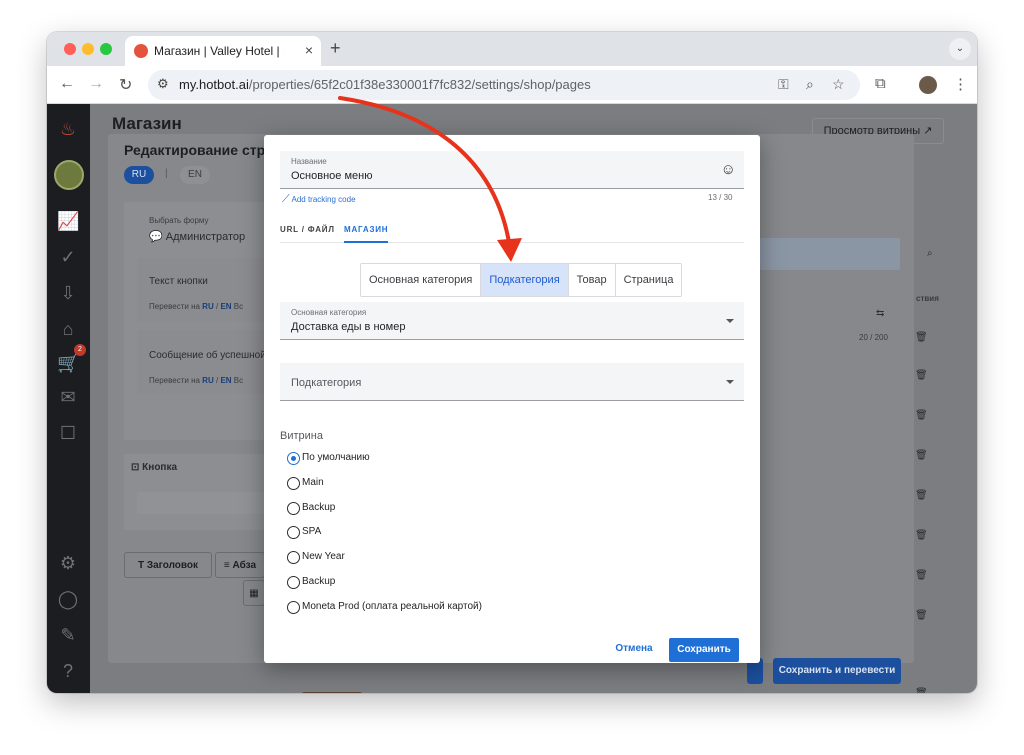 Image resolution: width=1024 pixels, height=755 pixels. What do you see at coordinates (512, 382) in the screenshot?
I see `subcategory-select: Подкатегория` at bounding box center [512, 382].